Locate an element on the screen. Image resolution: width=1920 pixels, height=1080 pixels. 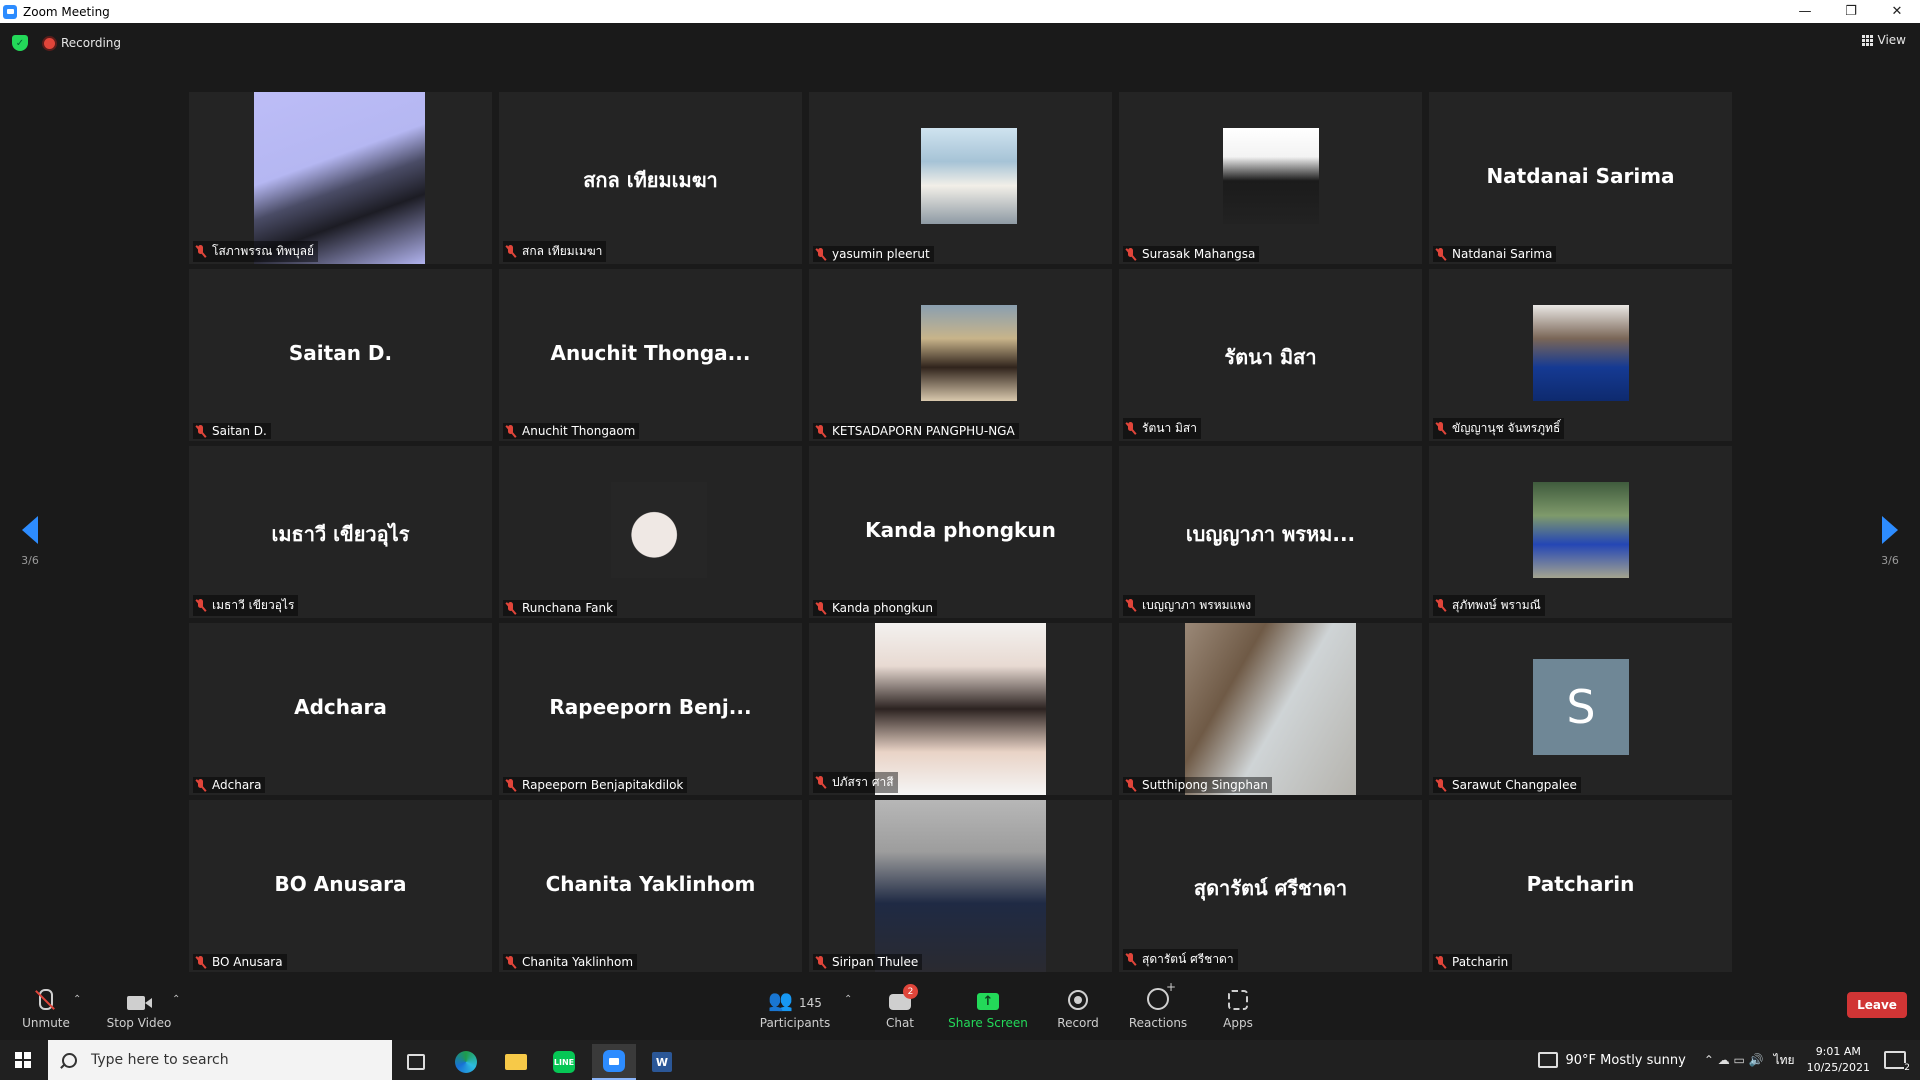
participant-name-label: Chanita Yaklinhom is located at coordinates (570, 962).